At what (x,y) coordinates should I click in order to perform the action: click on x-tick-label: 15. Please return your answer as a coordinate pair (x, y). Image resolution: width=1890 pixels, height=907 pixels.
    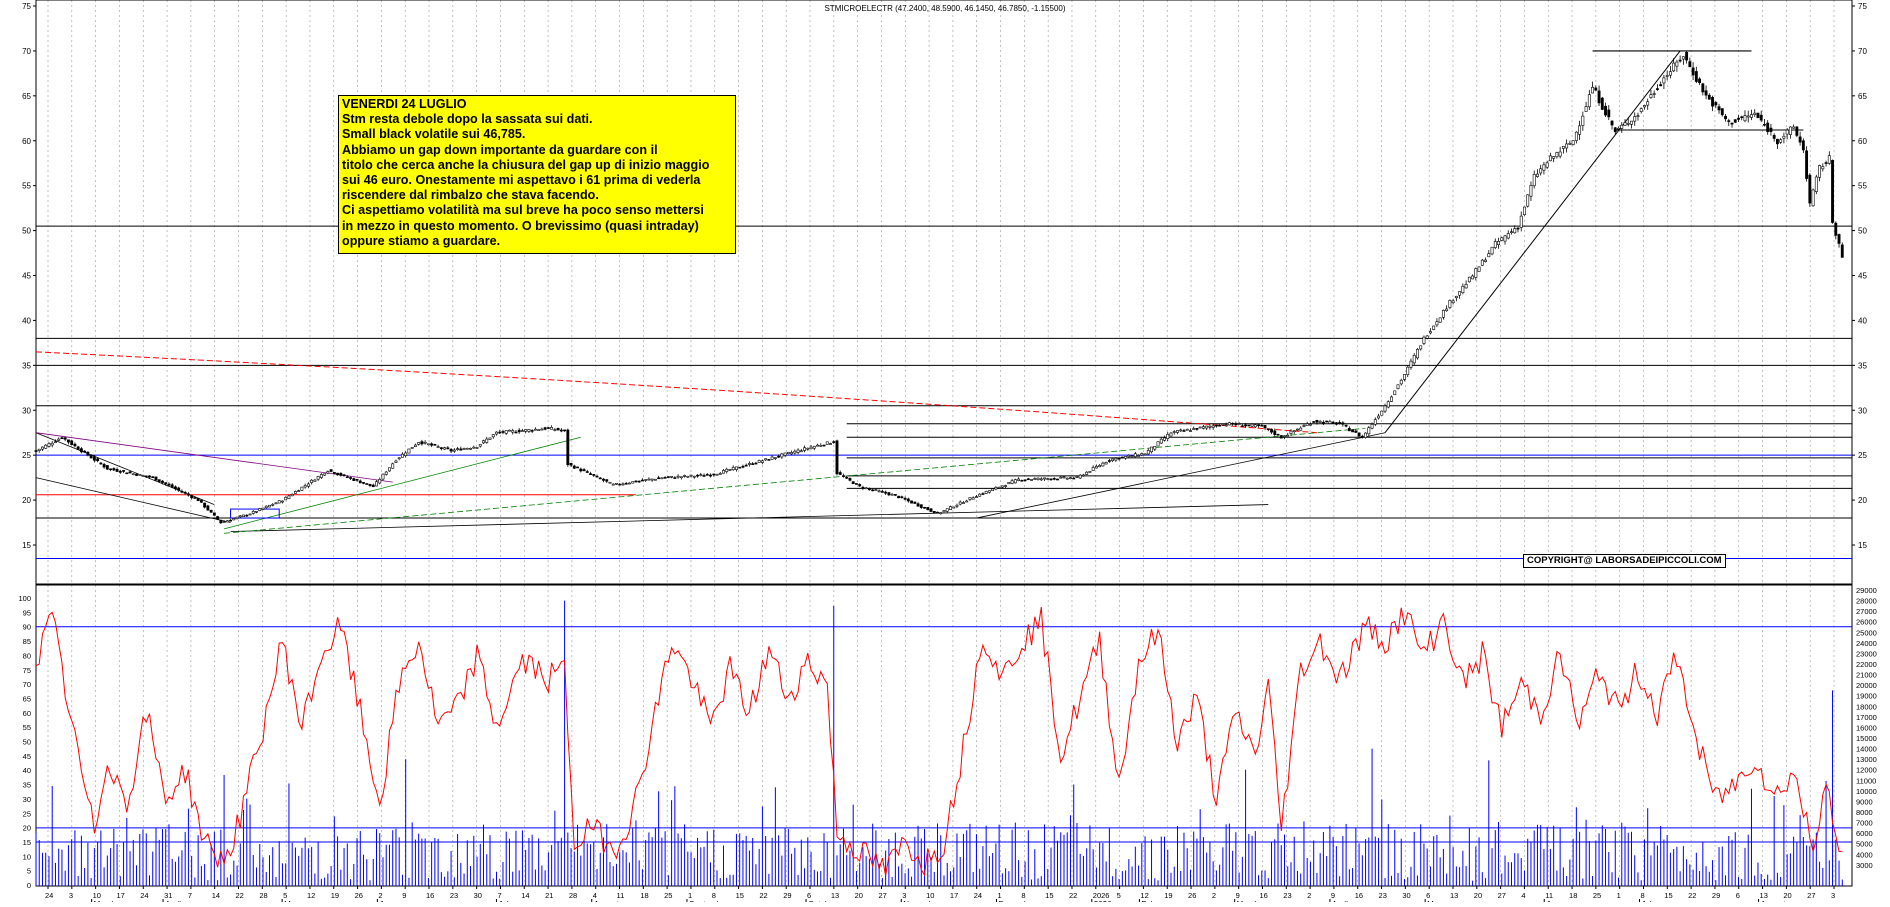
    Looking at the image, I should click on (1049, 895).